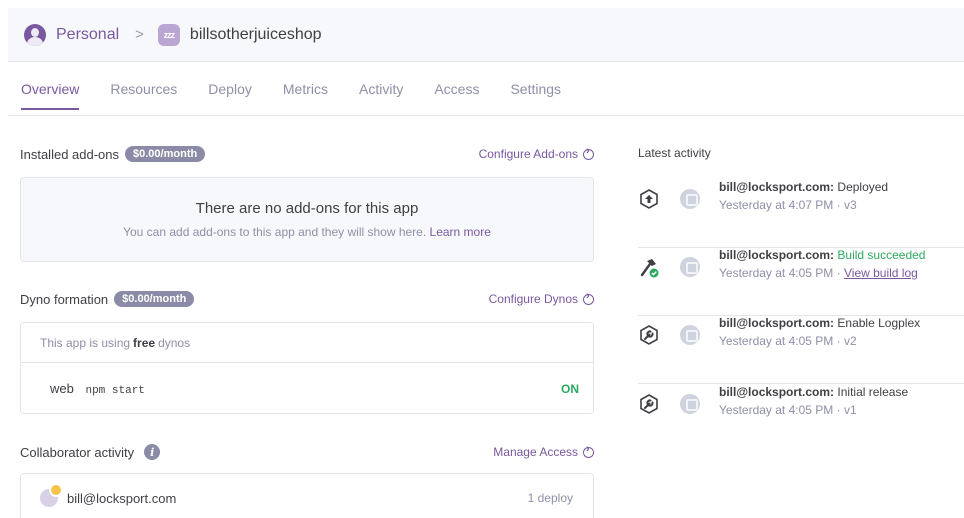 This screenshot has width=964, height=518. What do you see at coordinates (152, 452) in the screenshot?
I see `info-icon: i` at bounding box center [152, 452].